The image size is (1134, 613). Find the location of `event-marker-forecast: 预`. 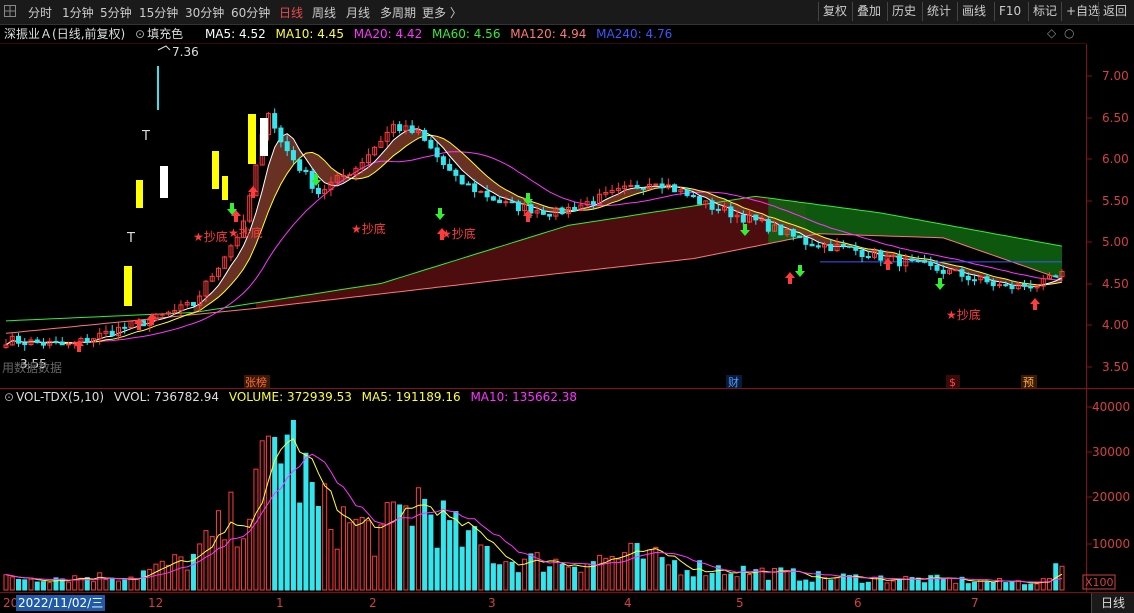

event-marker-forecast: 预 is located at coordinates (1028, 382).